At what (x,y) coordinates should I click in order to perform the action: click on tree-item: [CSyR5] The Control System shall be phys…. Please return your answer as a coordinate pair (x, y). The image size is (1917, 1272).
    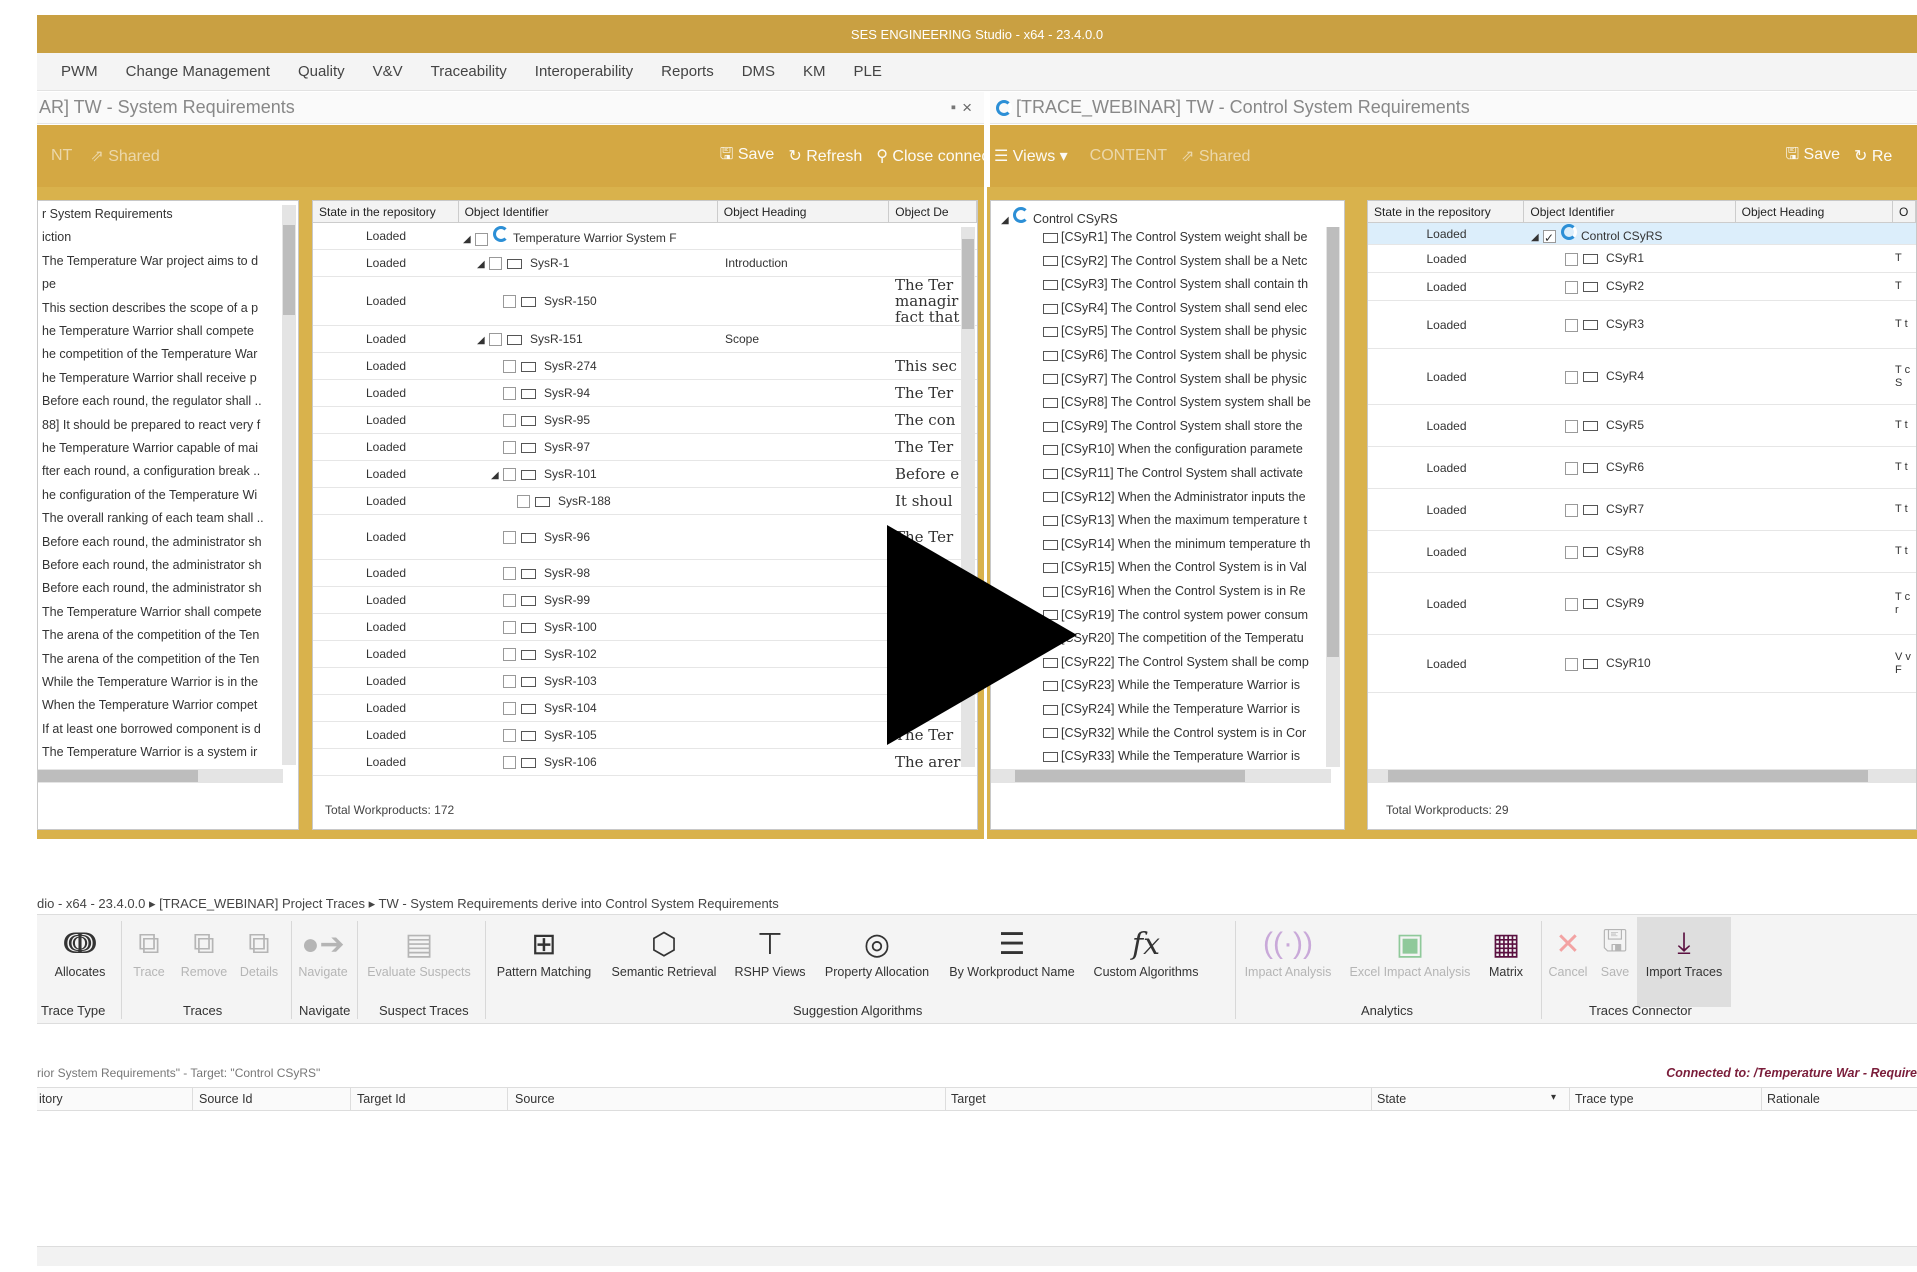
    Looking at the image, I should click on (1182, 331).